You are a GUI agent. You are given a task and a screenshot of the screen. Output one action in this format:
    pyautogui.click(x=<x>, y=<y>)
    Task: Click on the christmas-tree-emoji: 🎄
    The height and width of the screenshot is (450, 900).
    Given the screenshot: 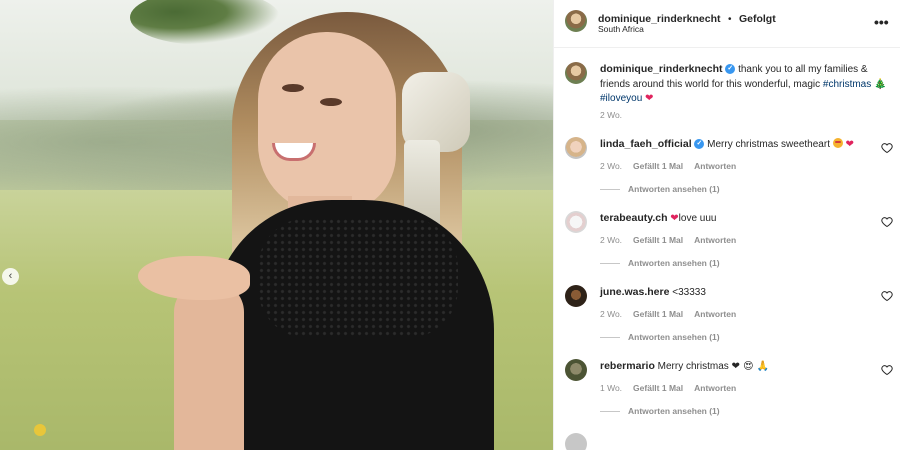 What is the action you would take?
    pyautogui.click(x=880, y=84)
    